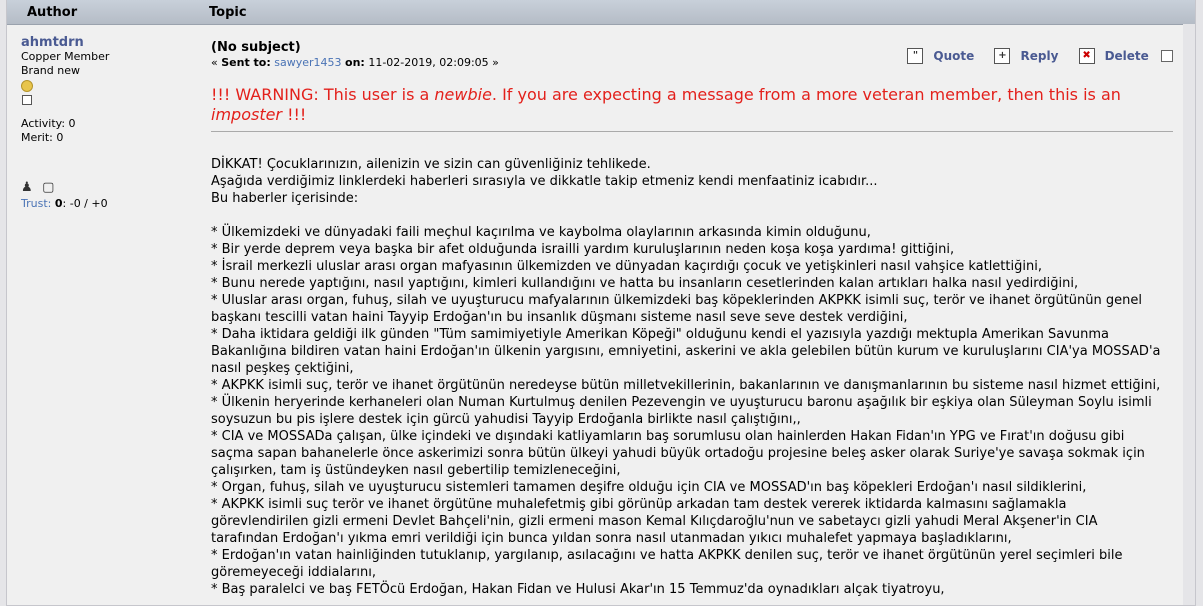  Describe the element at coordinates (1126, 56) in the screenshot. I see `delete-label: Delete` at that location.